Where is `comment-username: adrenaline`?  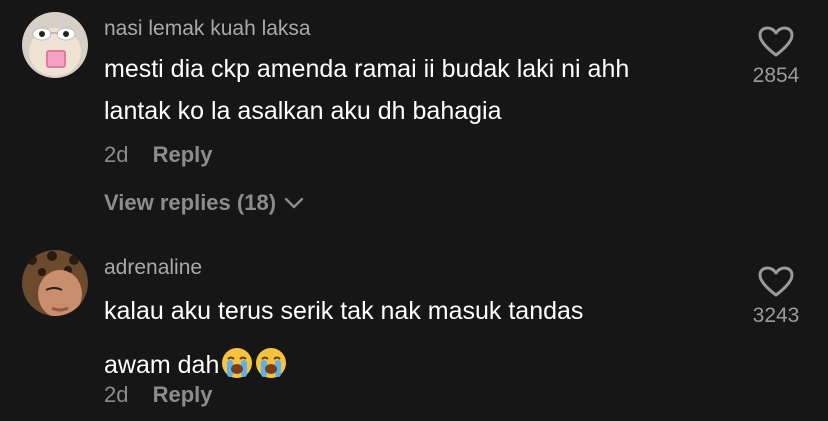
comment-username: adrenaline is located at coordinates (153, 268).